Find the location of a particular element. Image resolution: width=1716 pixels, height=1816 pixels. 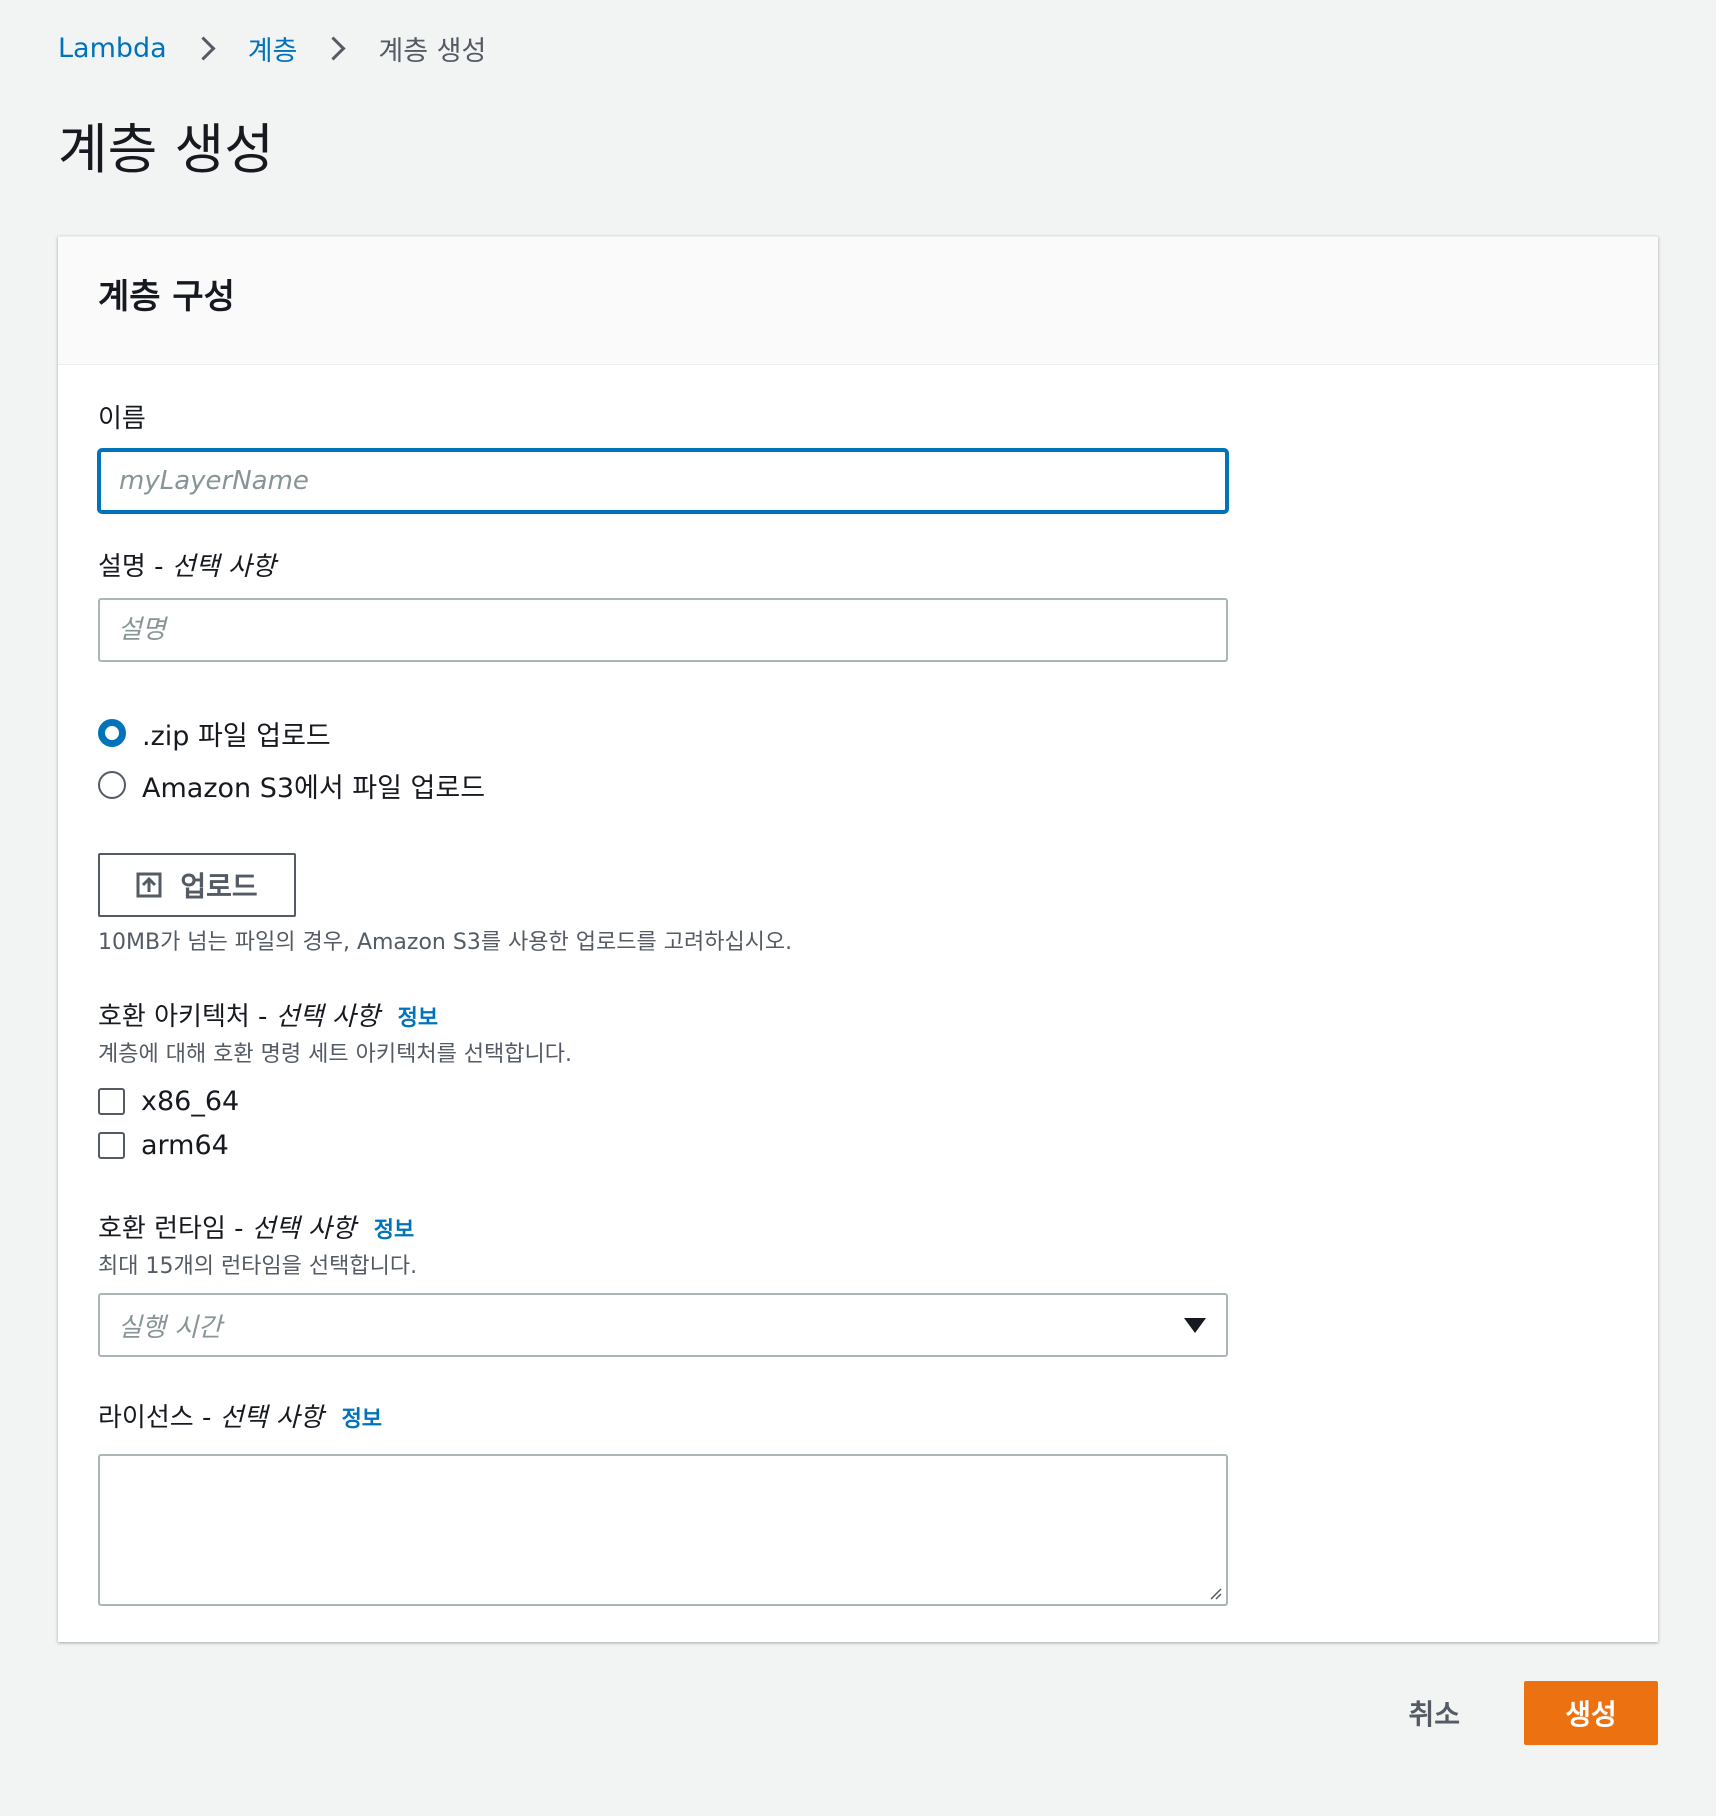

radio-label-s3: Amazon S3에서 파일 업로드 is located at coordinates (314, 788).